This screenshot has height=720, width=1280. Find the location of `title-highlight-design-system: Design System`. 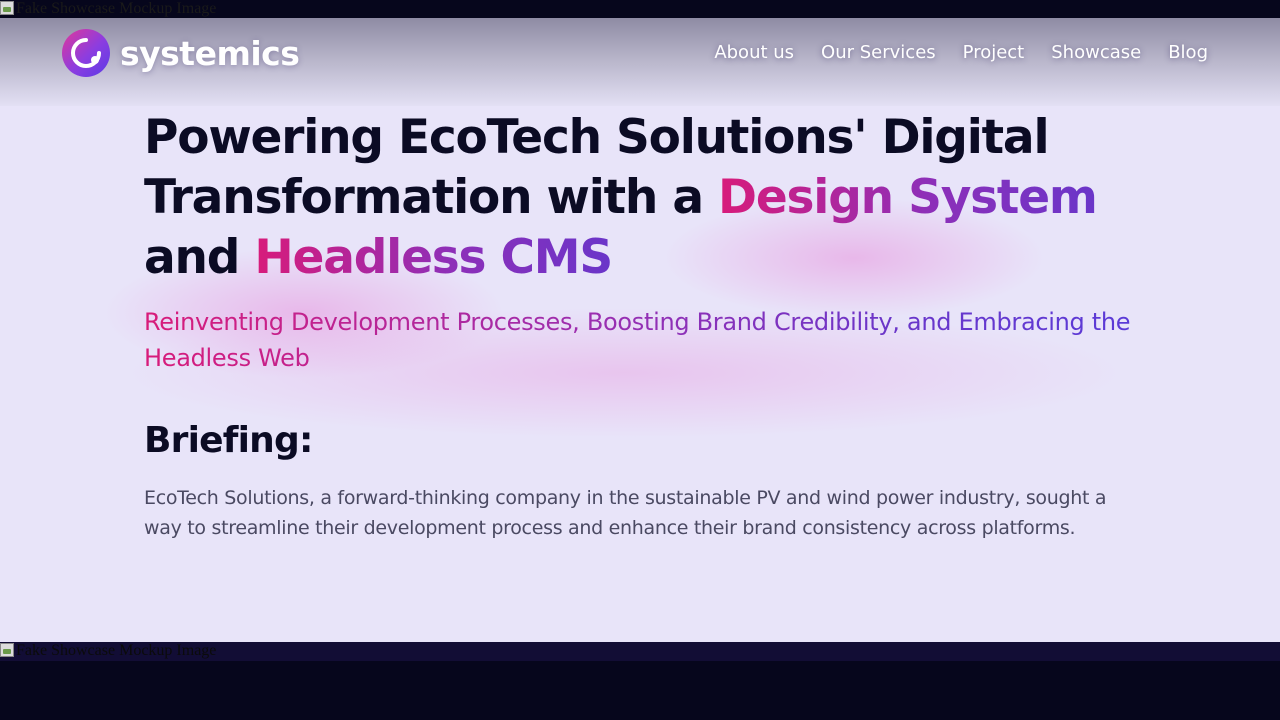

title-highlight-design-system: Design System is located at coordinates (908, 197).